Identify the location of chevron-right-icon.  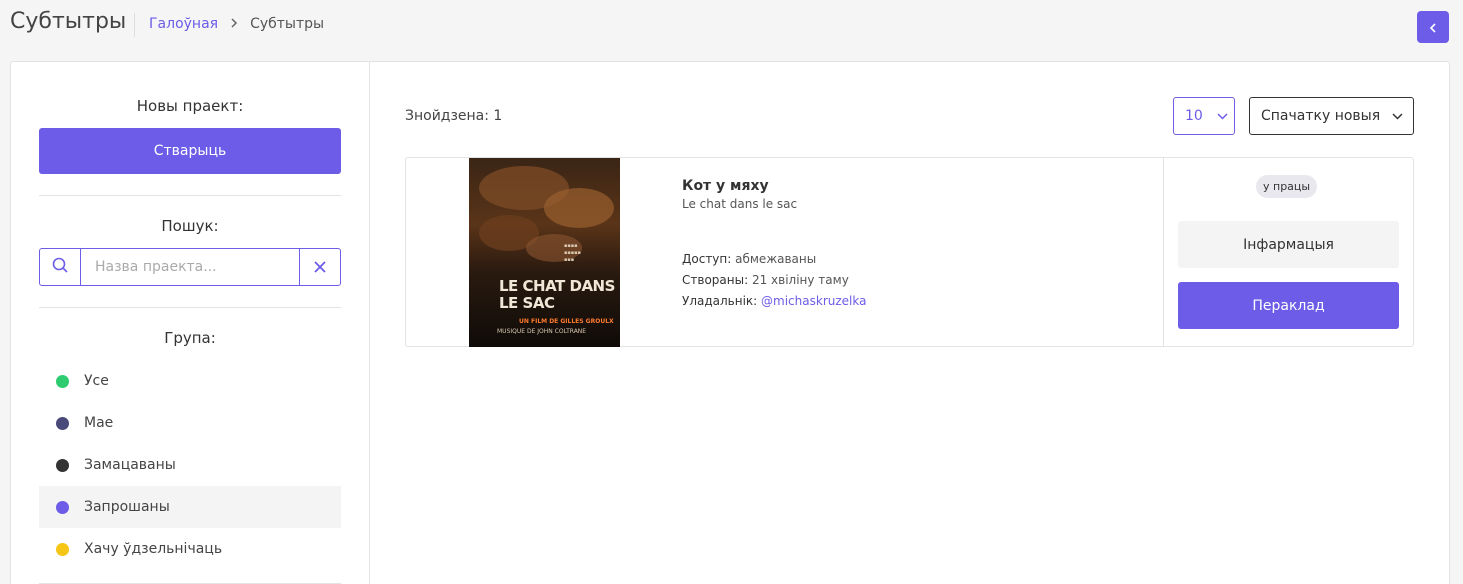
(234, 24).